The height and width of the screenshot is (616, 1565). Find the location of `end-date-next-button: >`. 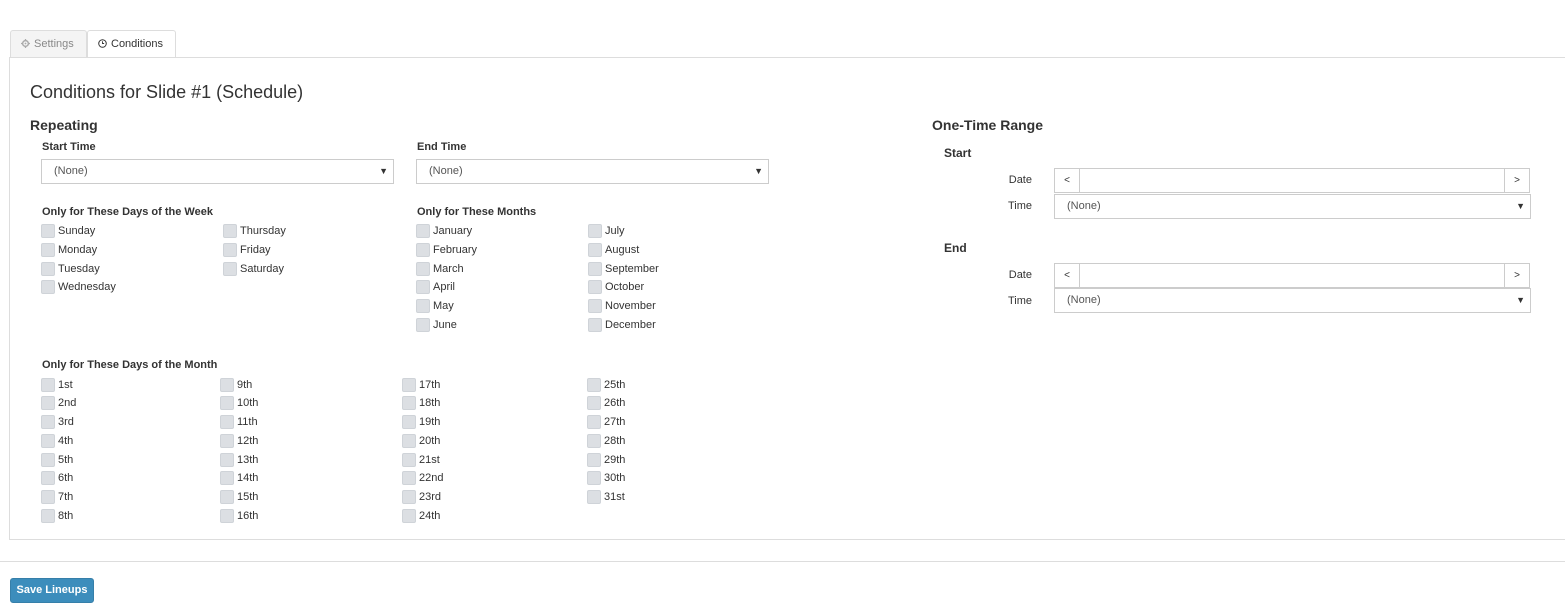

end-date-next-button: > is located at coordinates (1516, 275).